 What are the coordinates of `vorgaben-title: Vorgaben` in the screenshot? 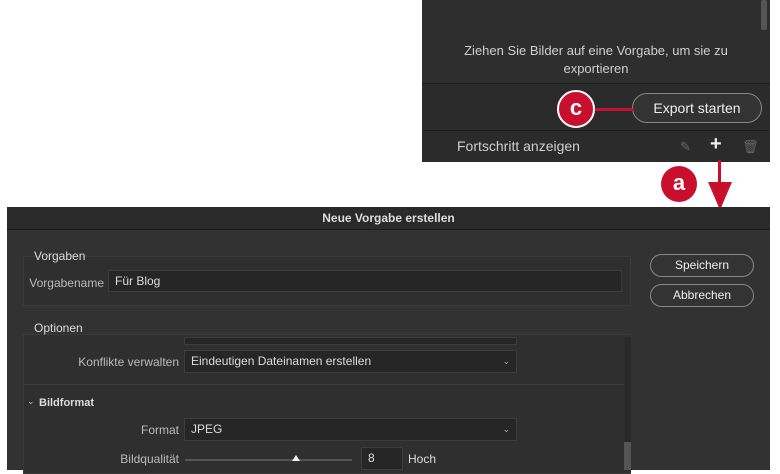 It's located at (60, 256).